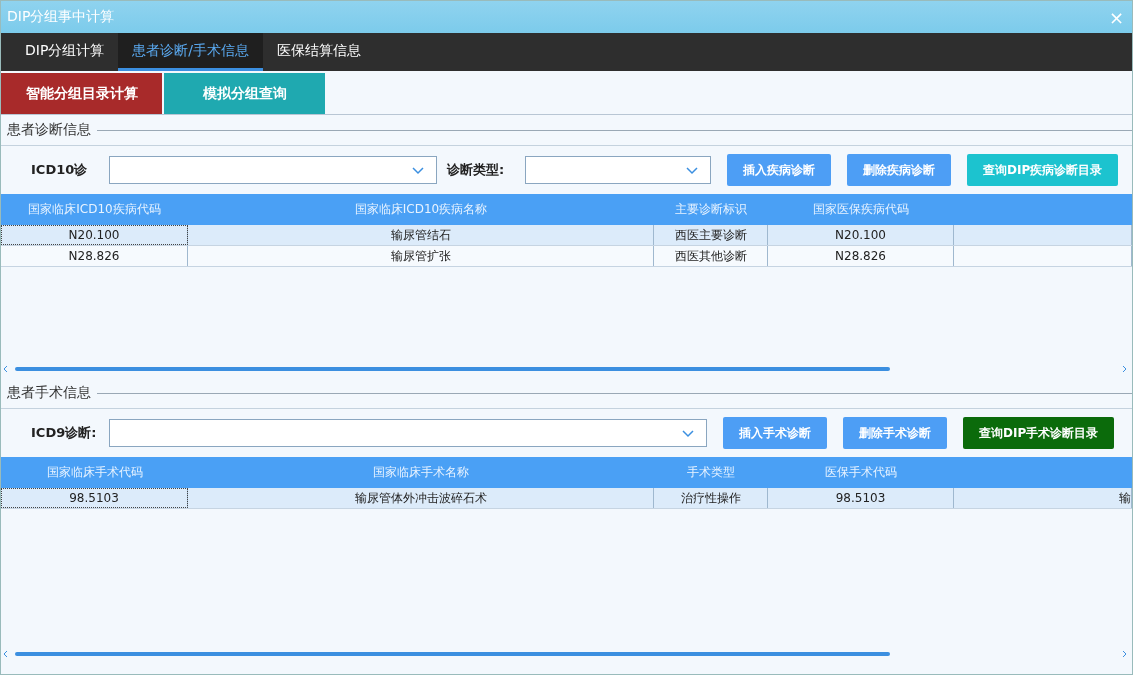 The image size is (1133, 675). I want to click on column-header: 国家临床手术代码, so click(94, 472).